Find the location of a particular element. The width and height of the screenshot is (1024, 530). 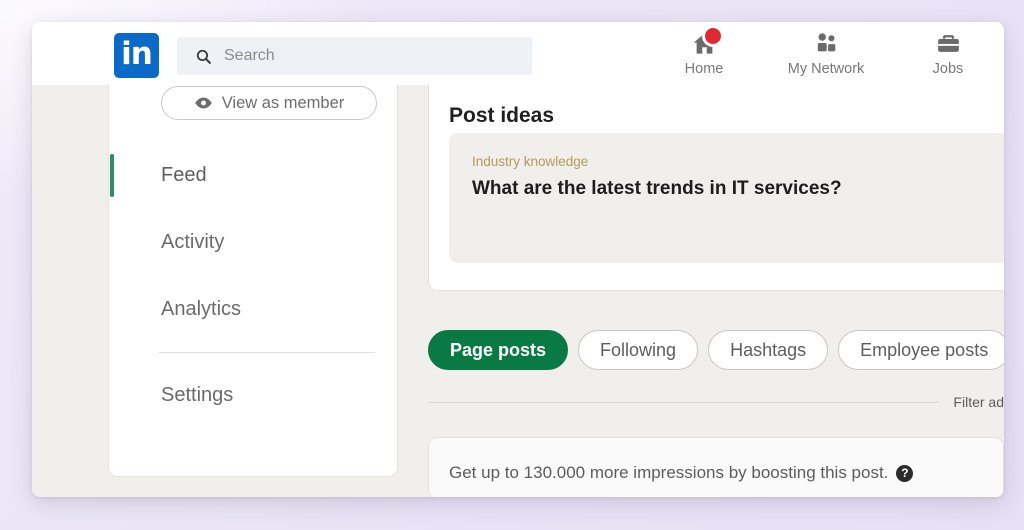

notification-badge is located at coordinates (712, 36).